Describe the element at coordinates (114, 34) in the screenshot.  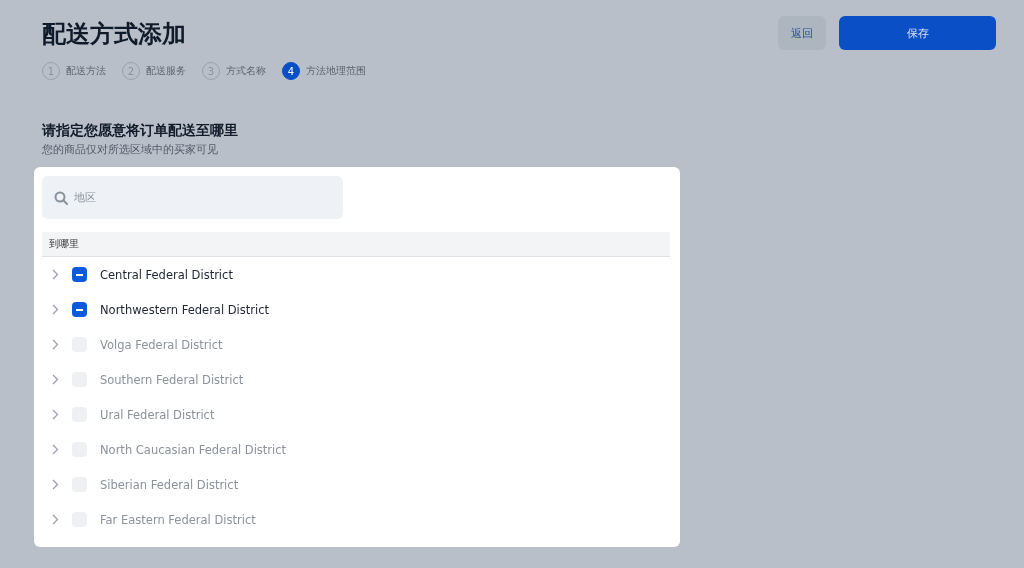
I see `page-title: 配送方式添加` at that location.